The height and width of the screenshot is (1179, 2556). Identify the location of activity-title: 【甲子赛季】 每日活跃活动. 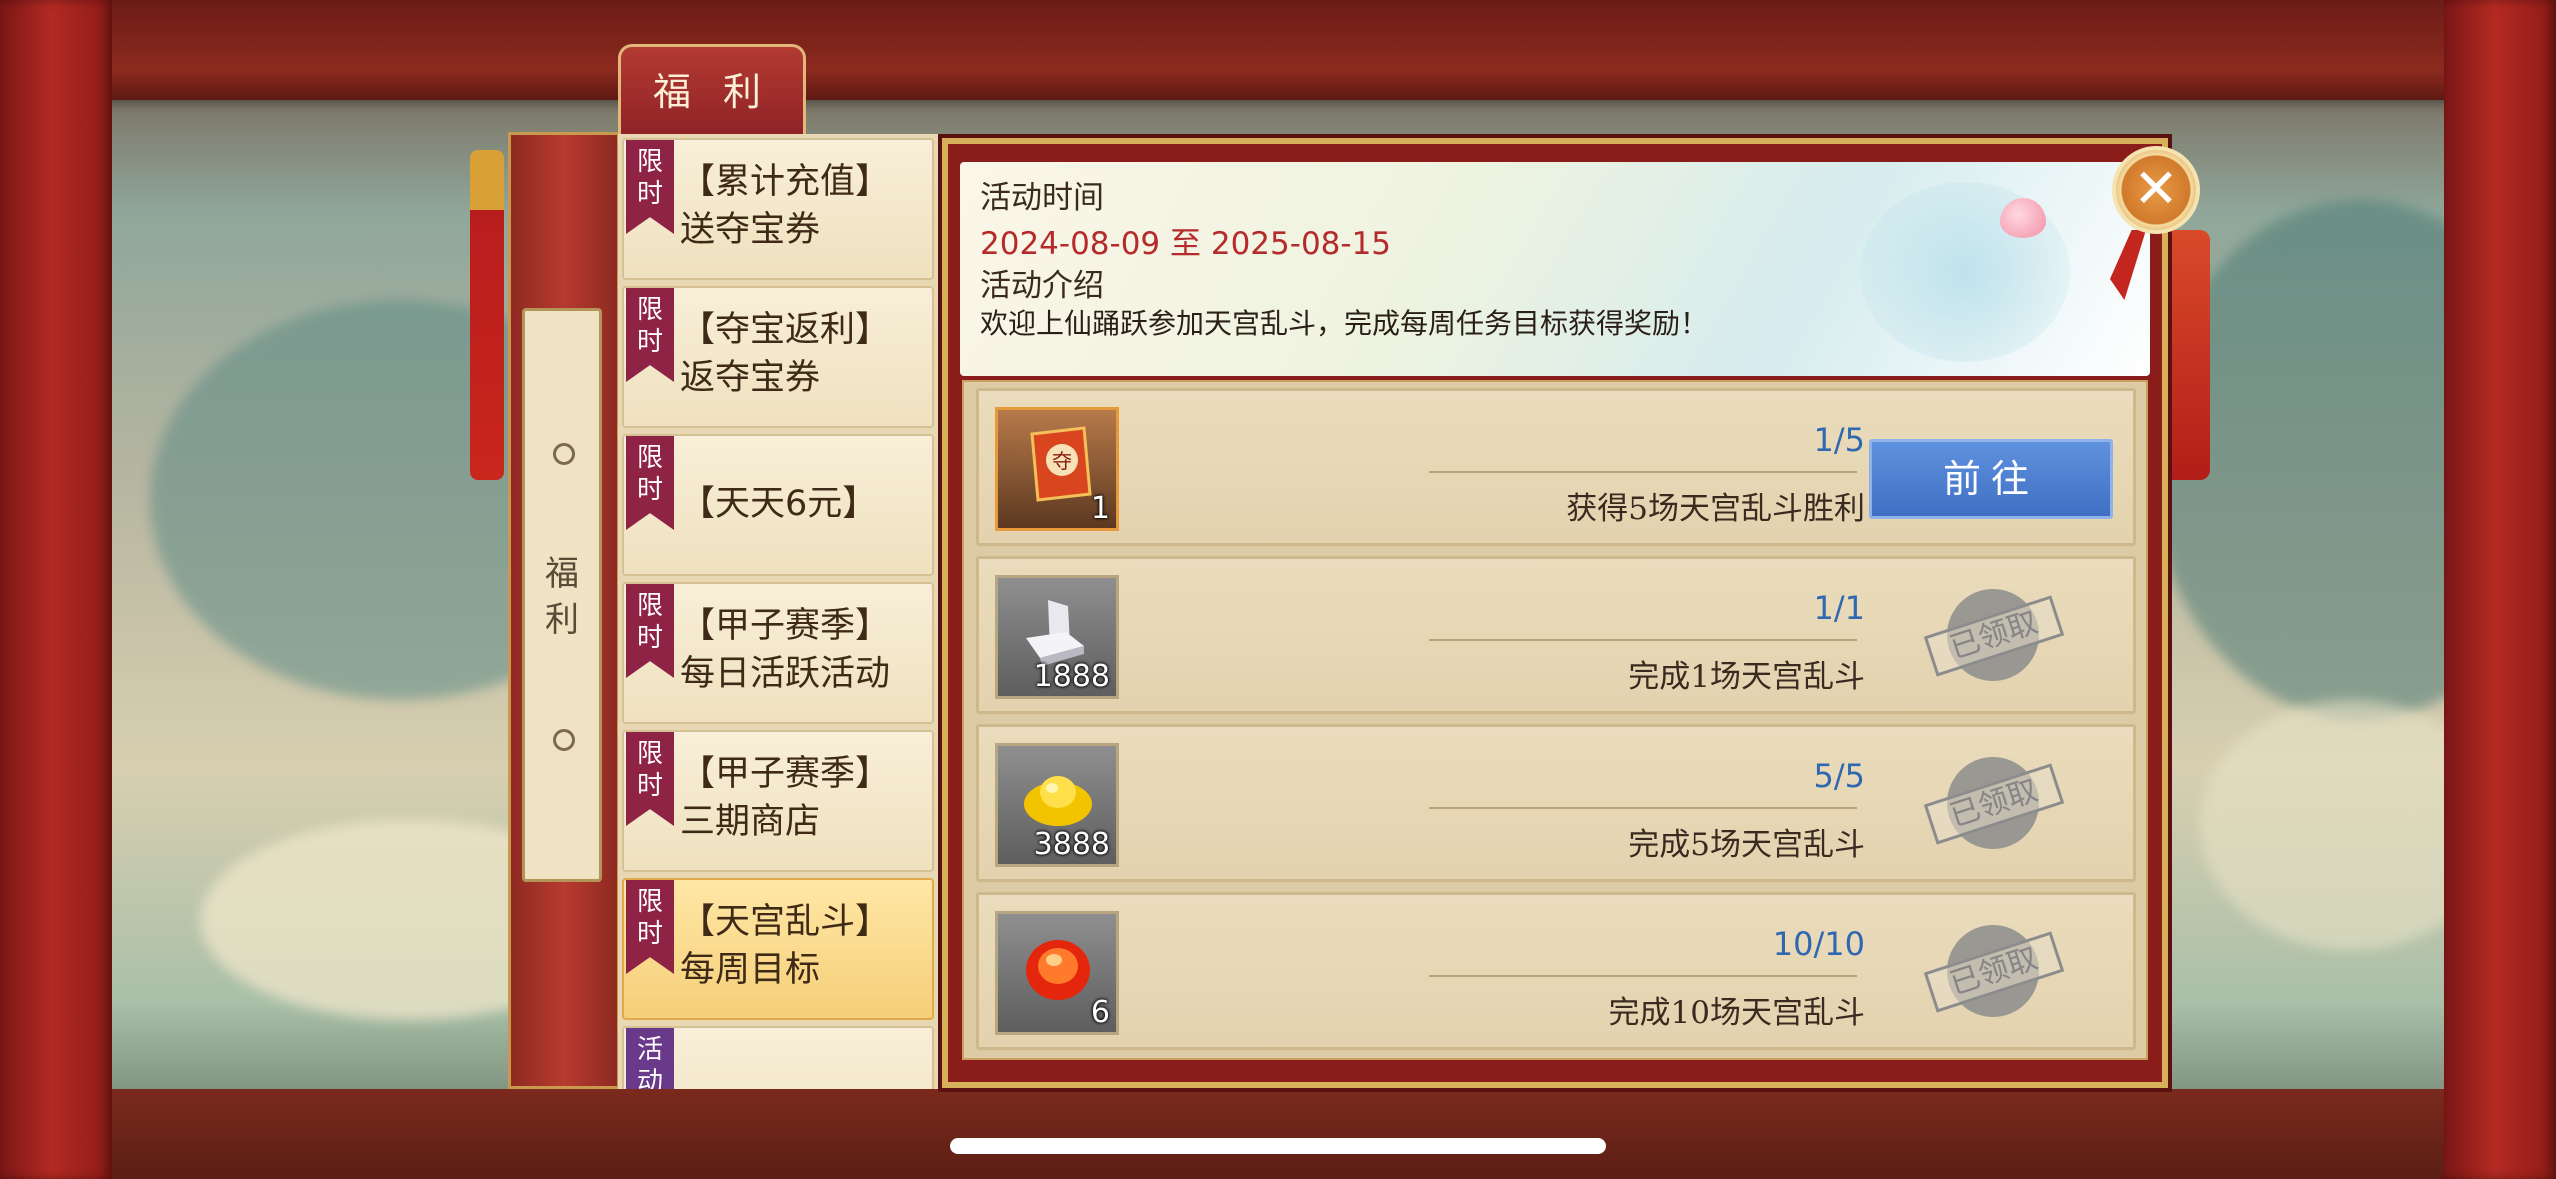
(785, 650).